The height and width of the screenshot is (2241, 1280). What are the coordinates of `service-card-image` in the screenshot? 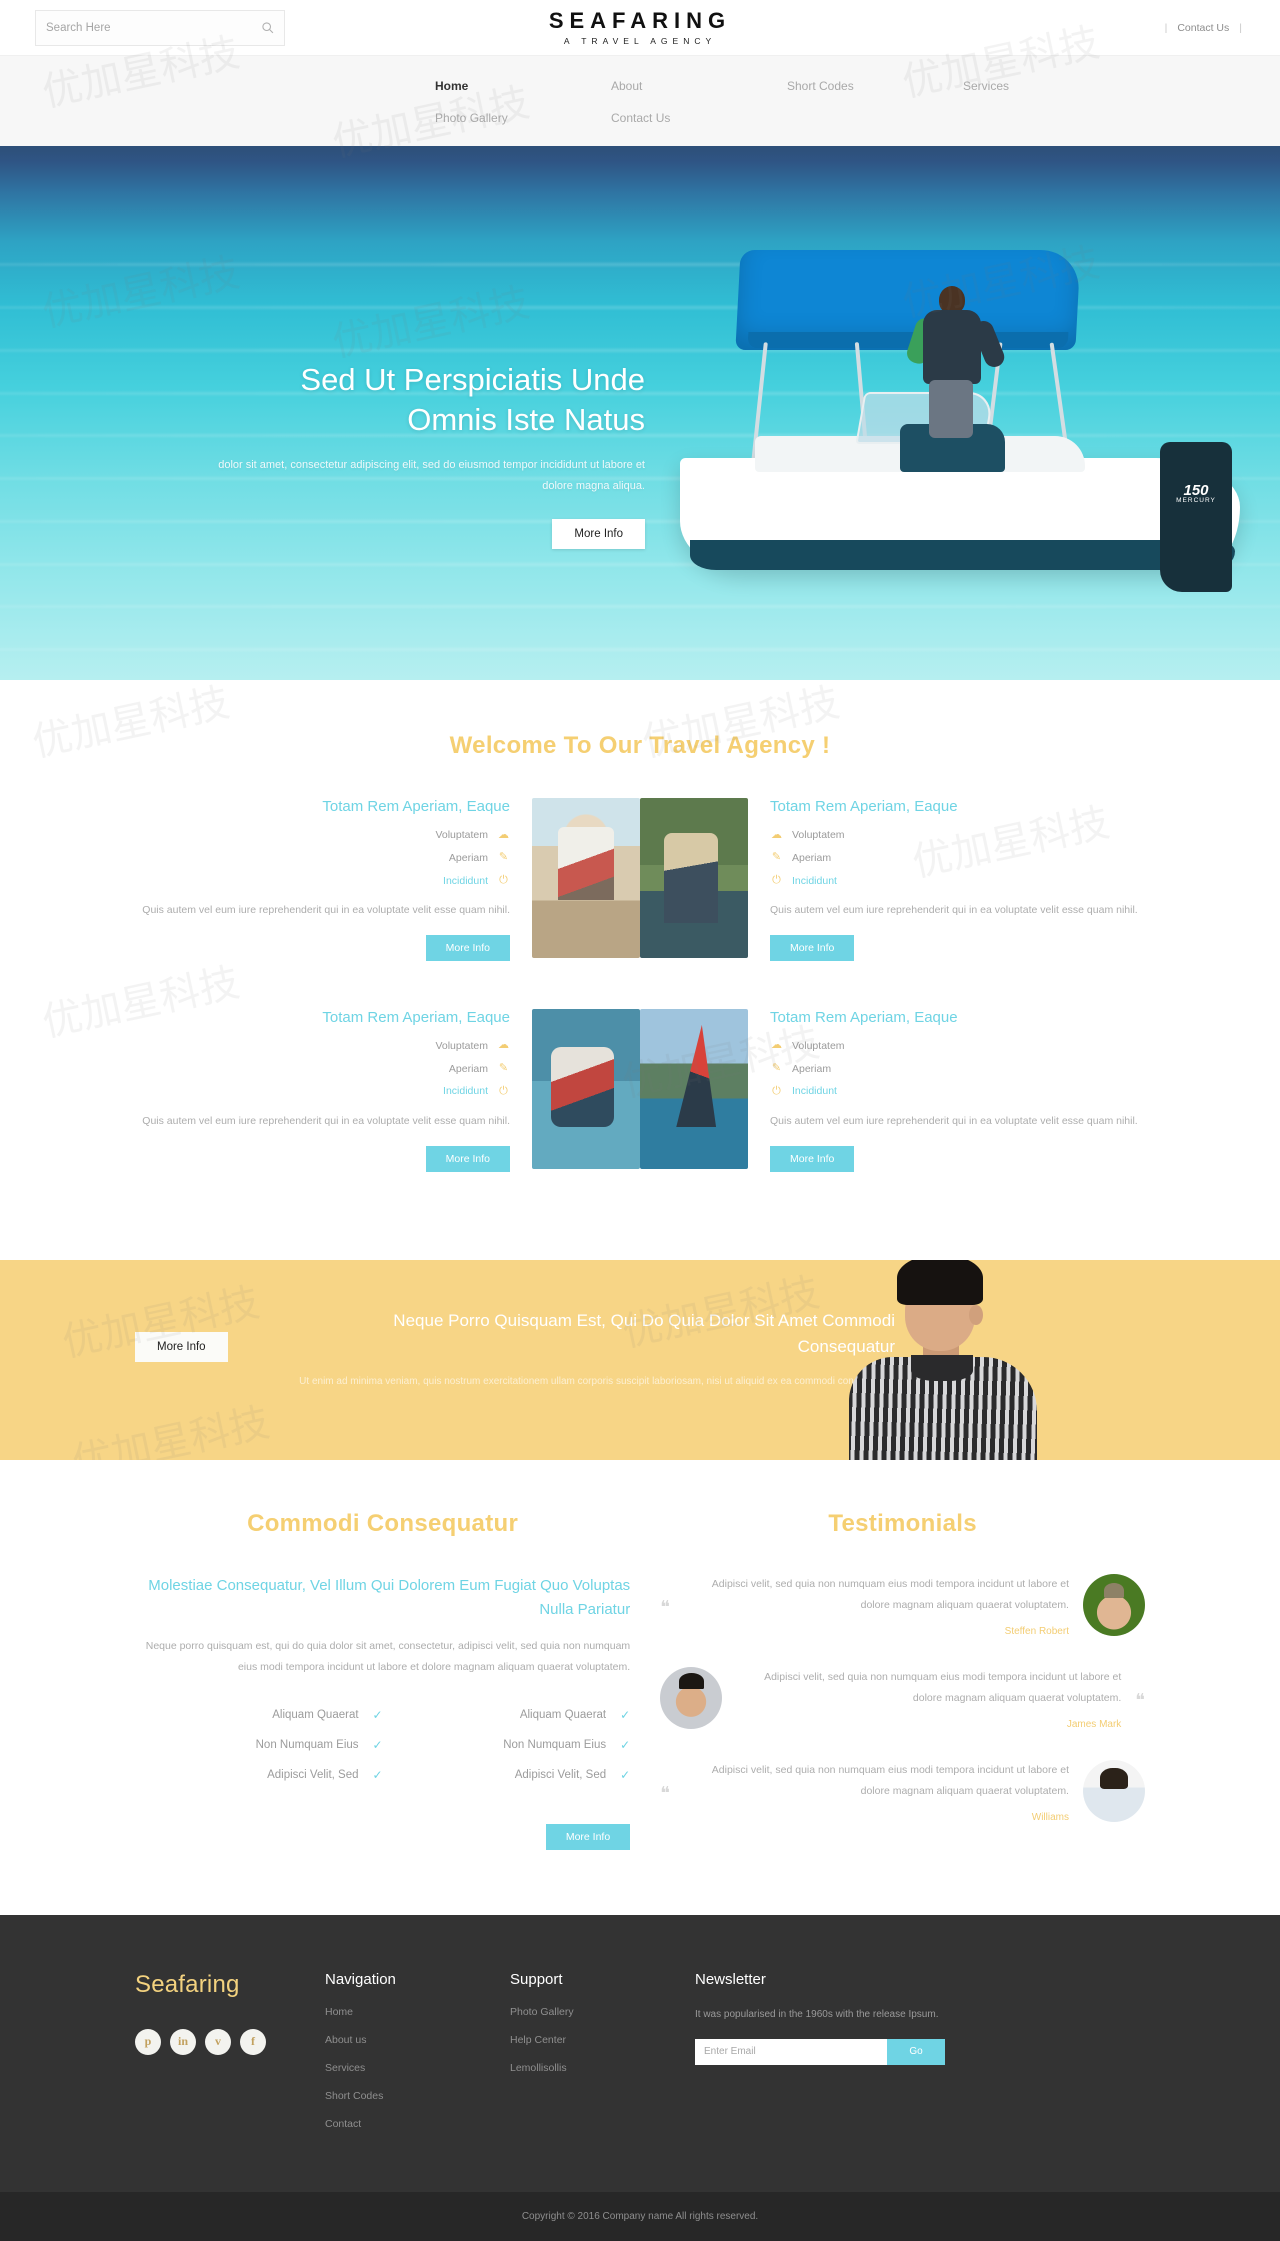 It's located at (694, 1088).